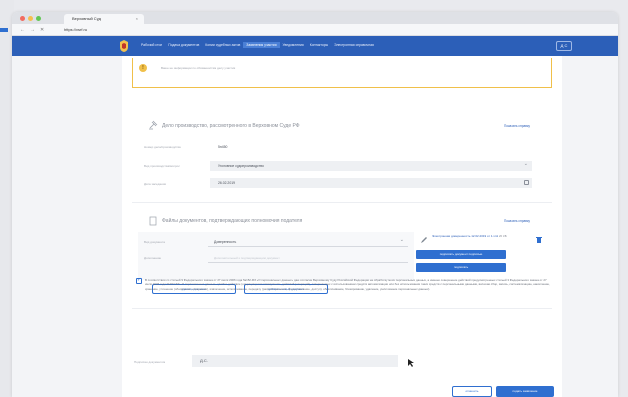 This screenshot has width=628, height=397. What do you see at coordinates (22, 18) in the screenshot?
I see `close-window-button` at bounding box center [22, 18].